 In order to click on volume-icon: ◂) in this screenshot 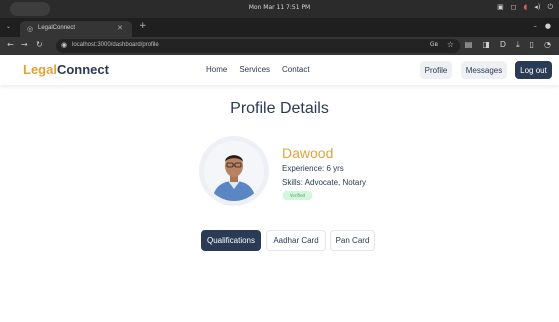, I will do `click(537, 7)`.